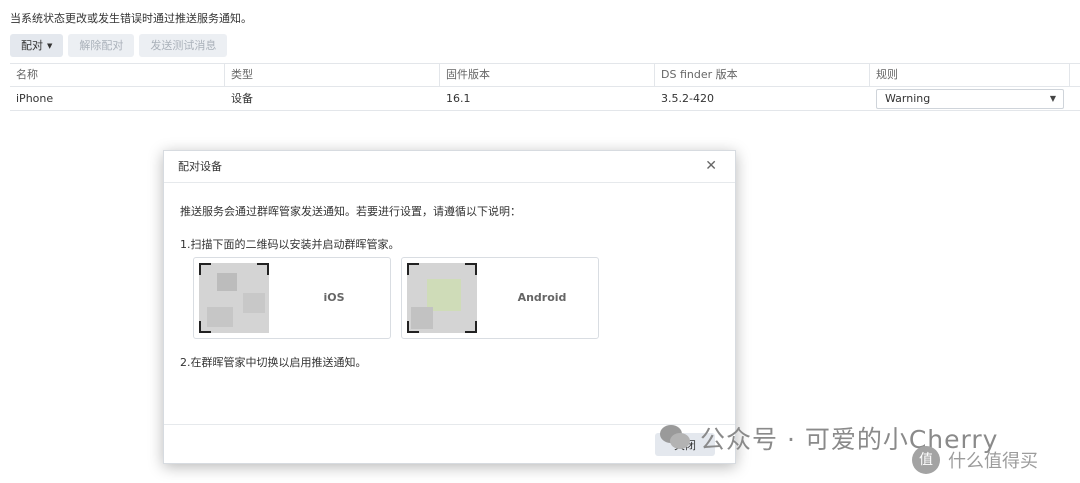 The width and height of the screenshot is (1080, 483). I want to click on cell-firmware: 16.1, so click(458, 98).